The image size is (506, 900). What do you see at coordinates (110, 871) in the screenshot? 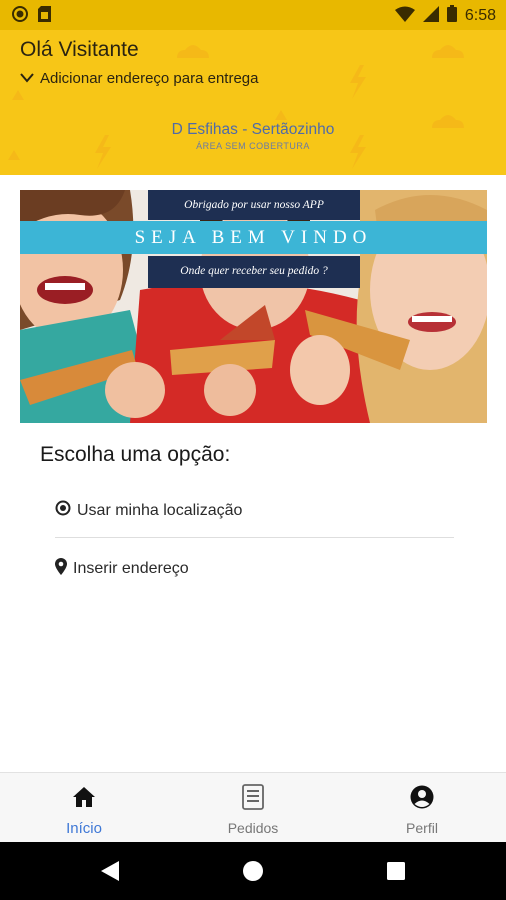
I see `back-icon` at bounding box center [110, 871].